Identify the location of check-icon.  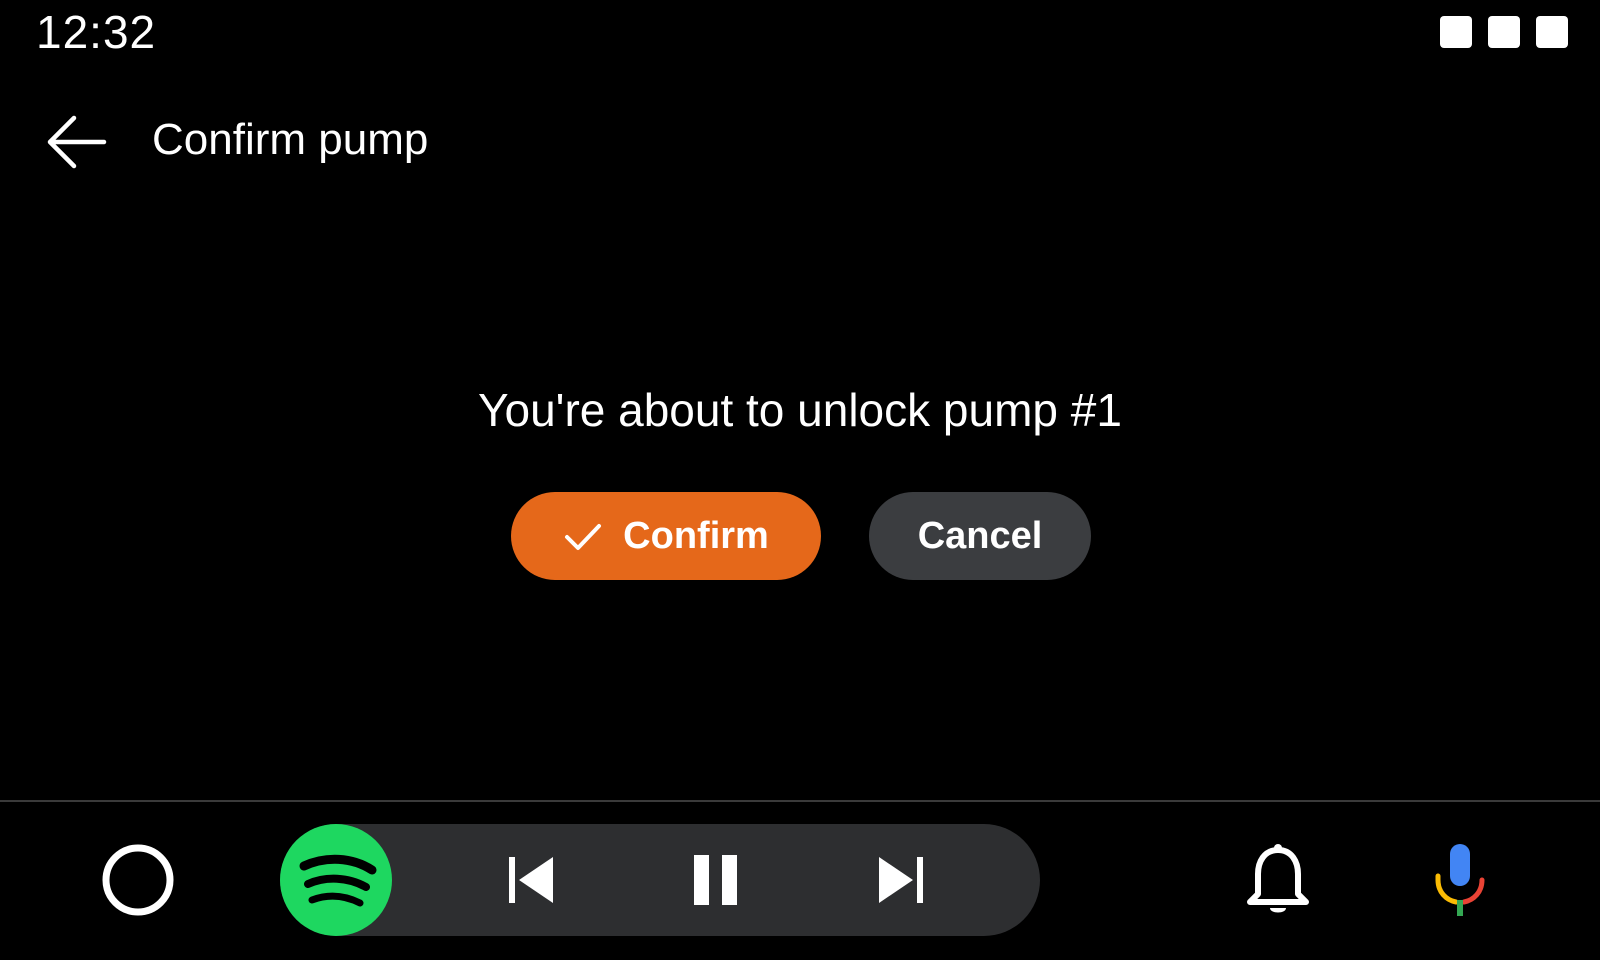
(583, 537).